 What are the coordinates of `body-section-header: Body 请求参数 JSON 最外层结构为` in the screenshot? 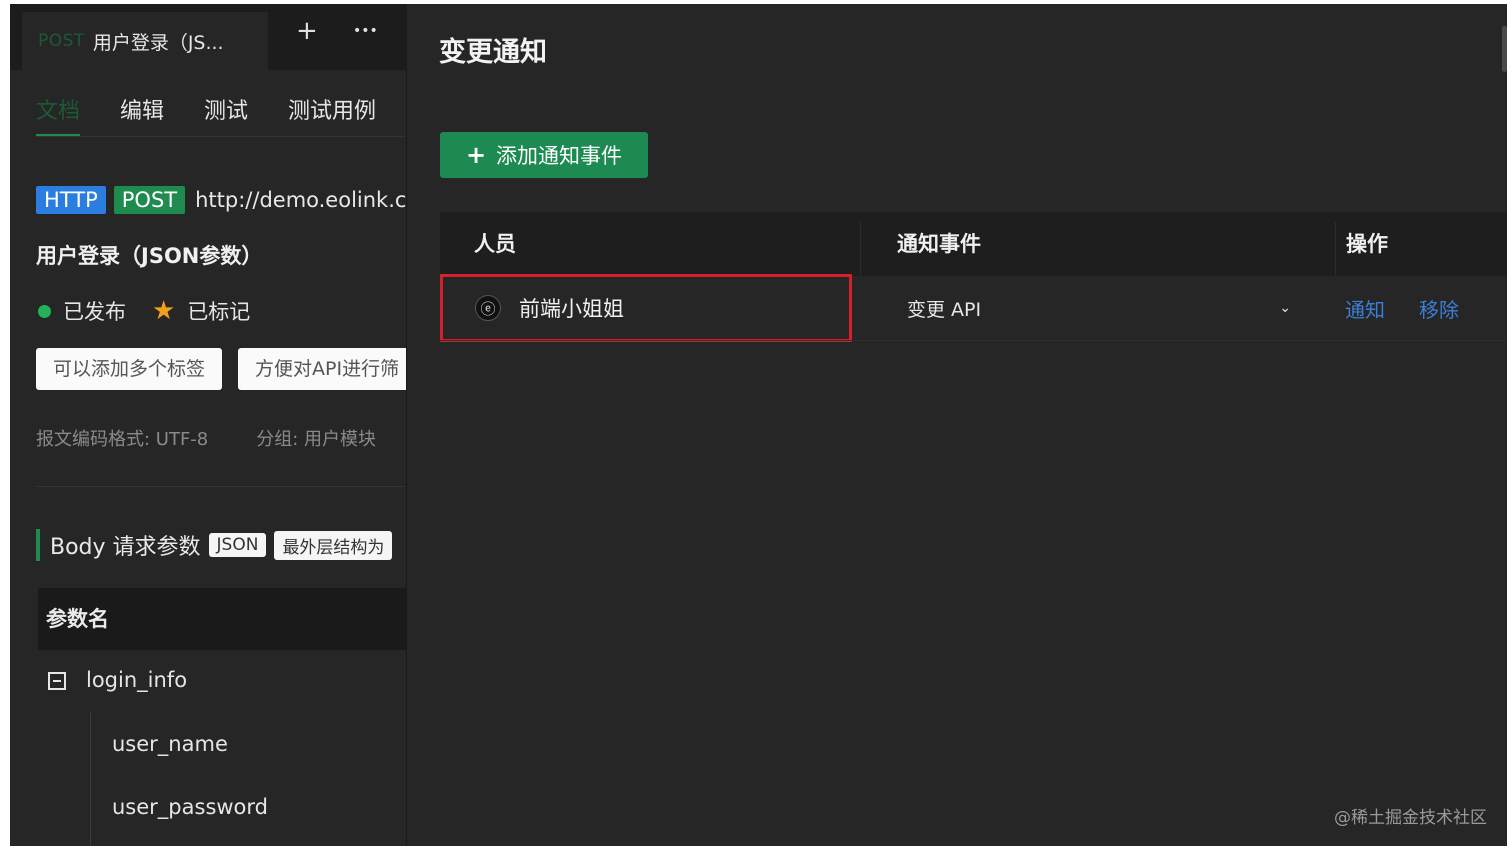 It's located at (214, 545).